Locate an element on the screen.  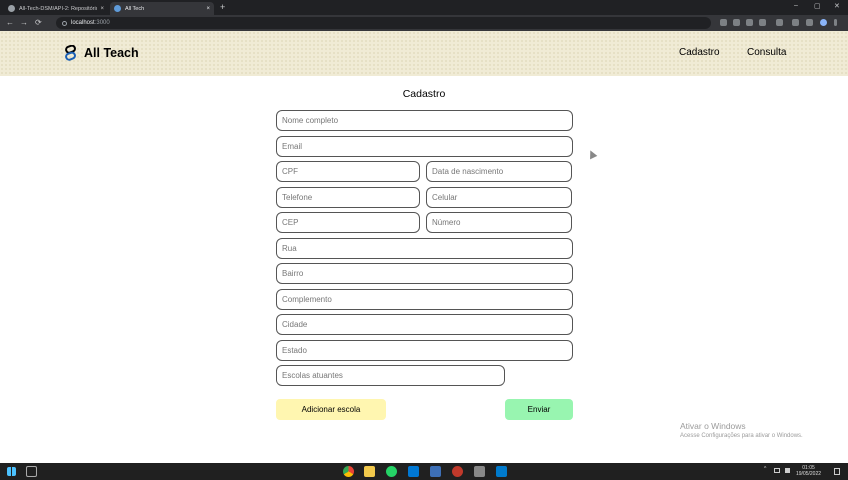
url-host: localhost is located at coordinates (83, 23).